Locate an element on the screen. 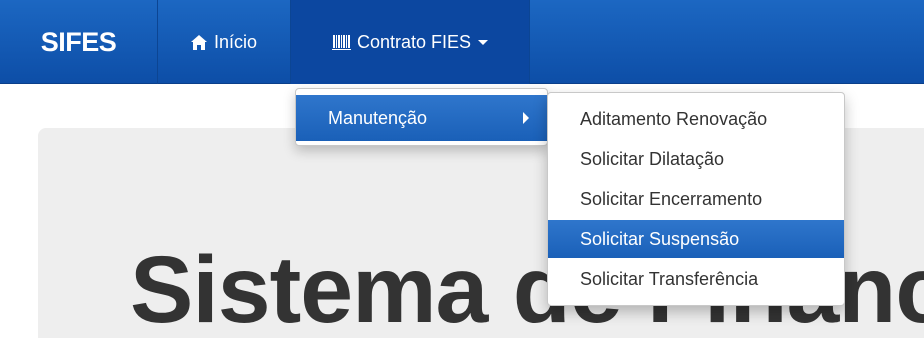  nav-inicio: Início is located at coordinates (224, 42).